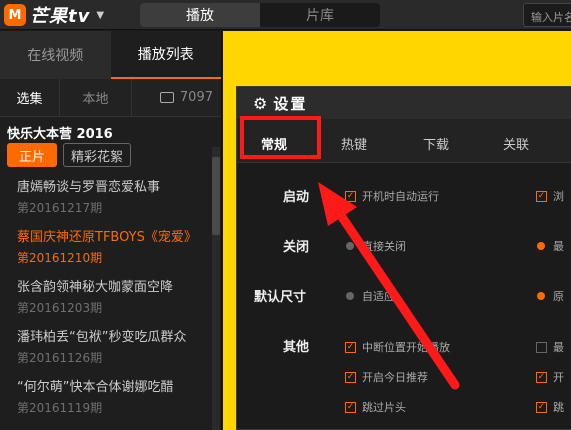 The width and height of the screenshot is (571, 430). Describe the element at coordinates (111, 348) in the screenshot. I see `list-item: 潘玮柏丢“包袱”秒变吃瓜群众 第20161126期` at that location.